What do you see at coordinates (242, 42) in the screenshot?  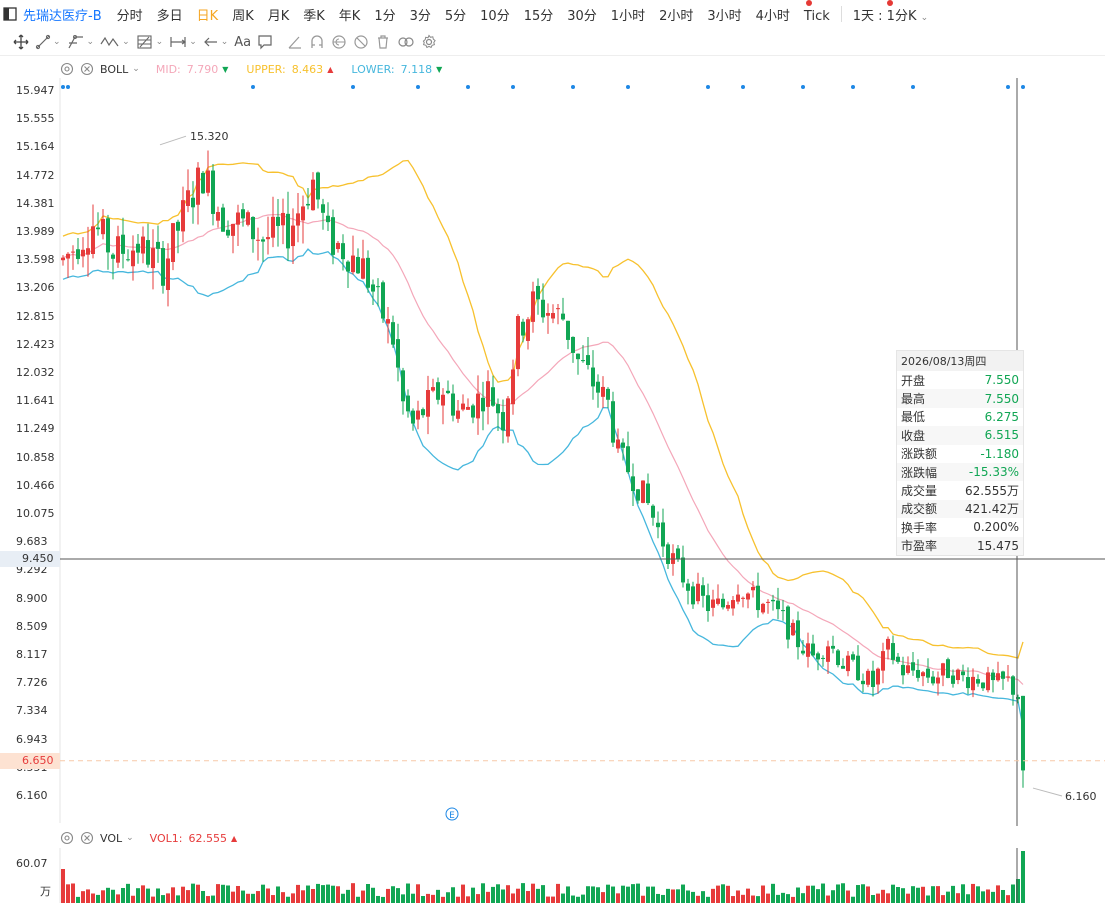 I see `text-tool: Aa` at bounding box center [242, 42].